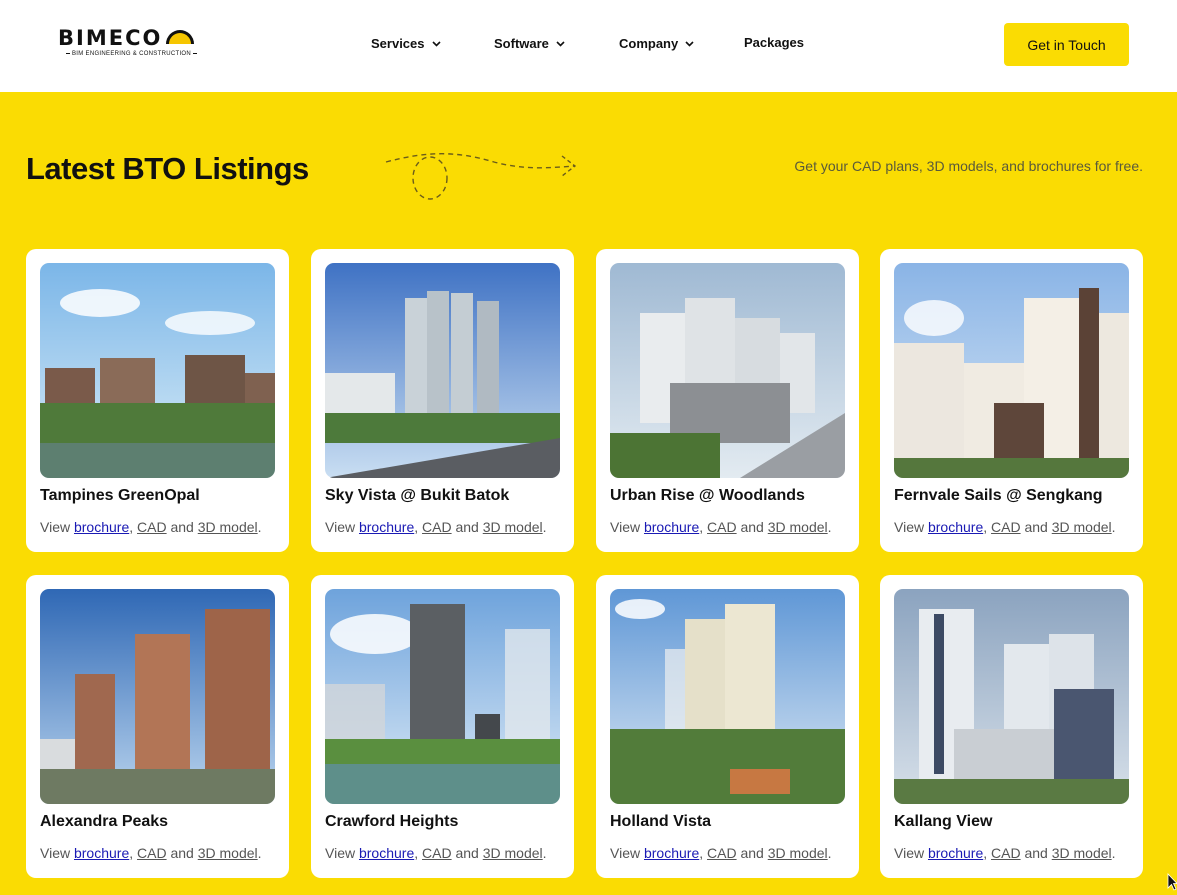 Image resolution: width=1177 pixels, height=895 pixels. Describe the element at coordinates (417, 495) in the screenshot. I see `listing-title: Sky Vista @ Bukit Batok` at that location.